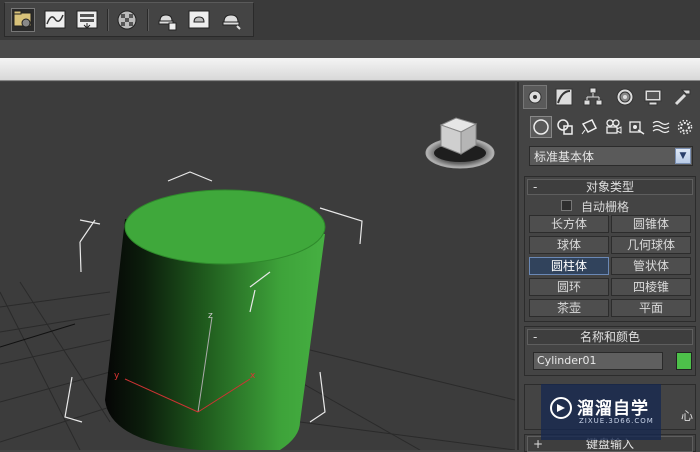 Image resolution: width=700 pixels, height=452 pixels. I want to click on scene-explorer-icon, so click(22, 19).